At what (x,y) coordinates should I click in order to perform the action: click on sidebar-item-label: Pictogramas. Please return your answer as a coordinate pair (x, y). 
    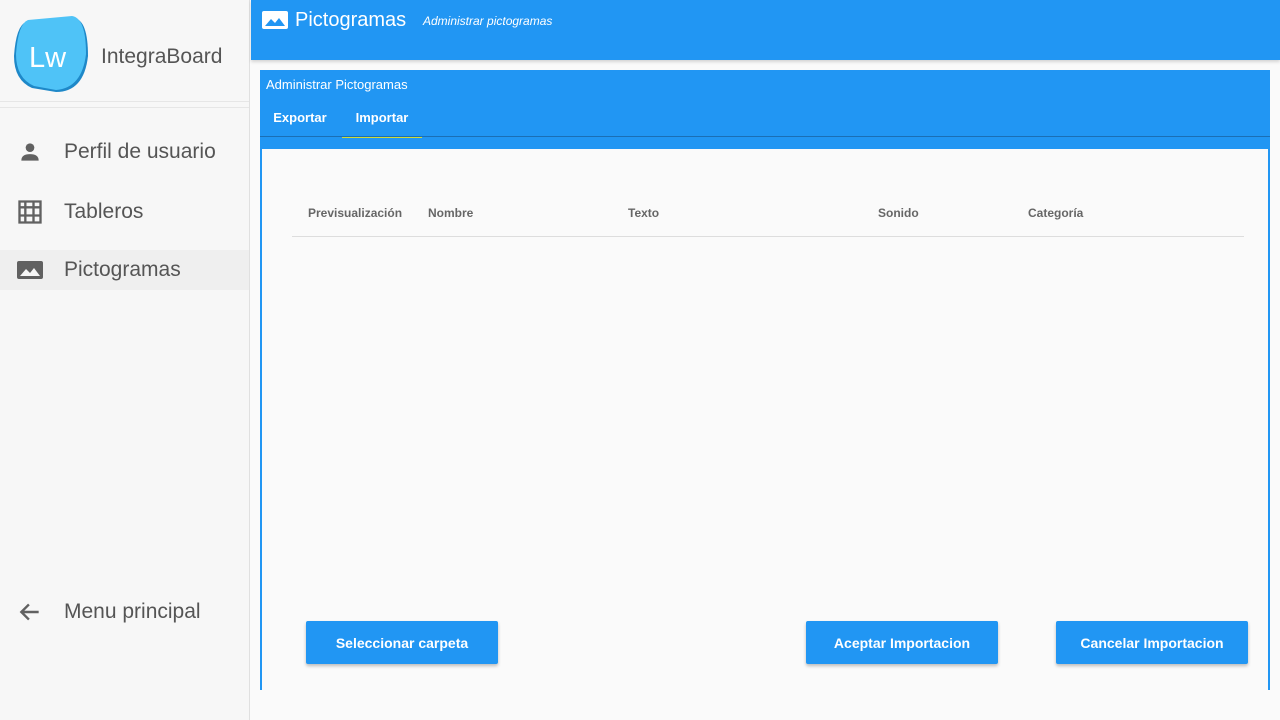
    Looking at the image, I should click on (122, 269).